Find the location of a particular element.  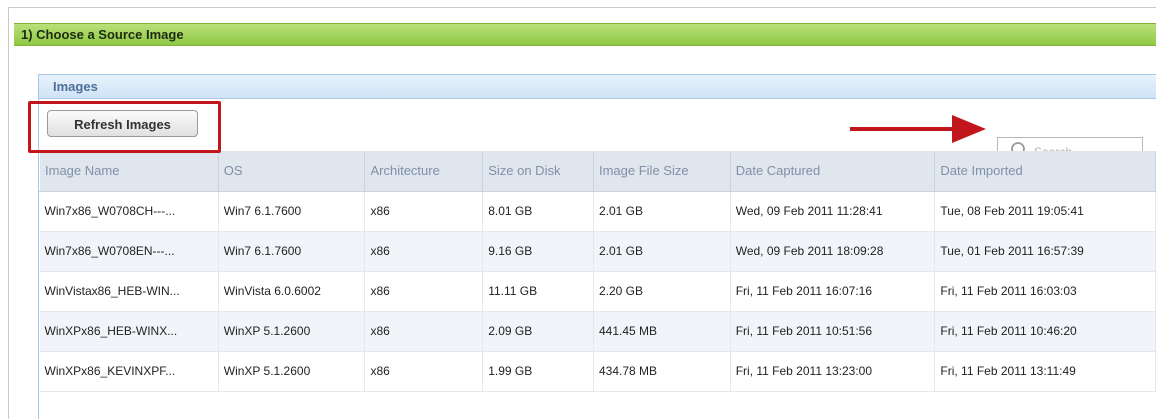

cell-os: WinVista 6.0.6002 is located at coordinates (292, 291).